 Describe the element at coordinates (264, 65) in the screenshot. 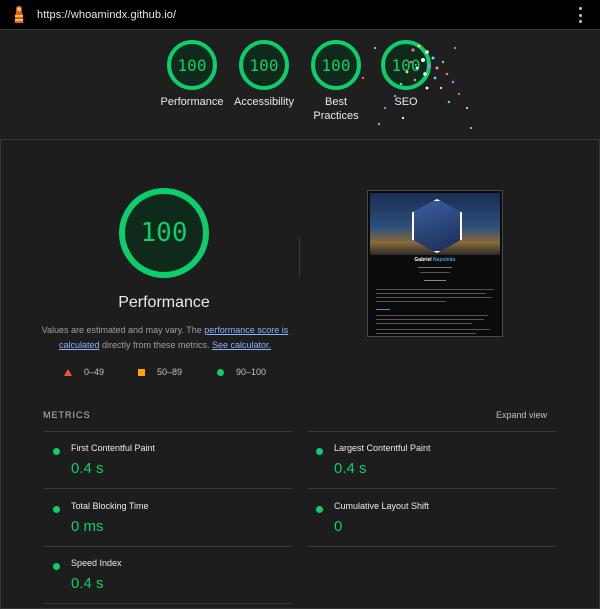

I see `gauge-accessibility-score: 100` at that location.